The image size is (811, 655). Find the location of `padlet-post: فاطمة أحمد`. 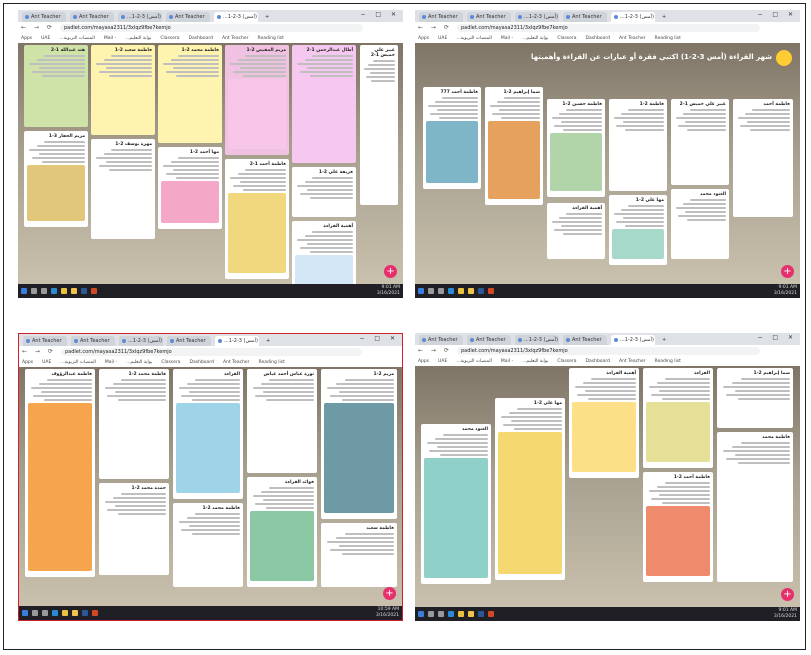

padlet-post: فاطمة أحمد is located at coordinates (763, 158).